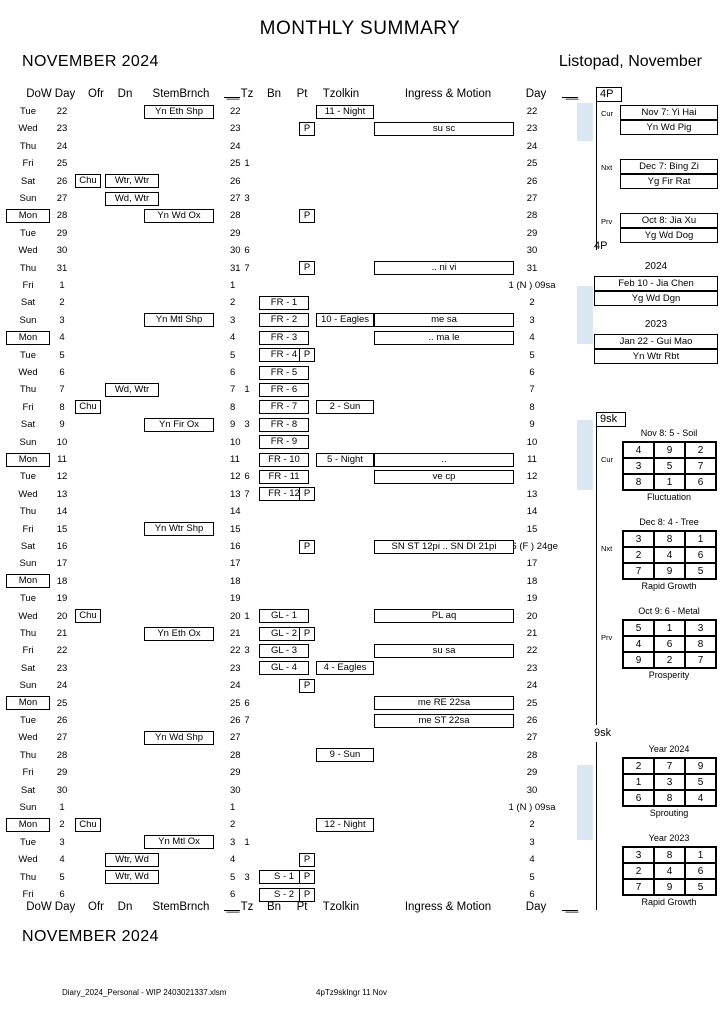 Image resolution: width=720 pixels, height=1018 pixels. I want to click on cell-day: 20, so click(62, 616).